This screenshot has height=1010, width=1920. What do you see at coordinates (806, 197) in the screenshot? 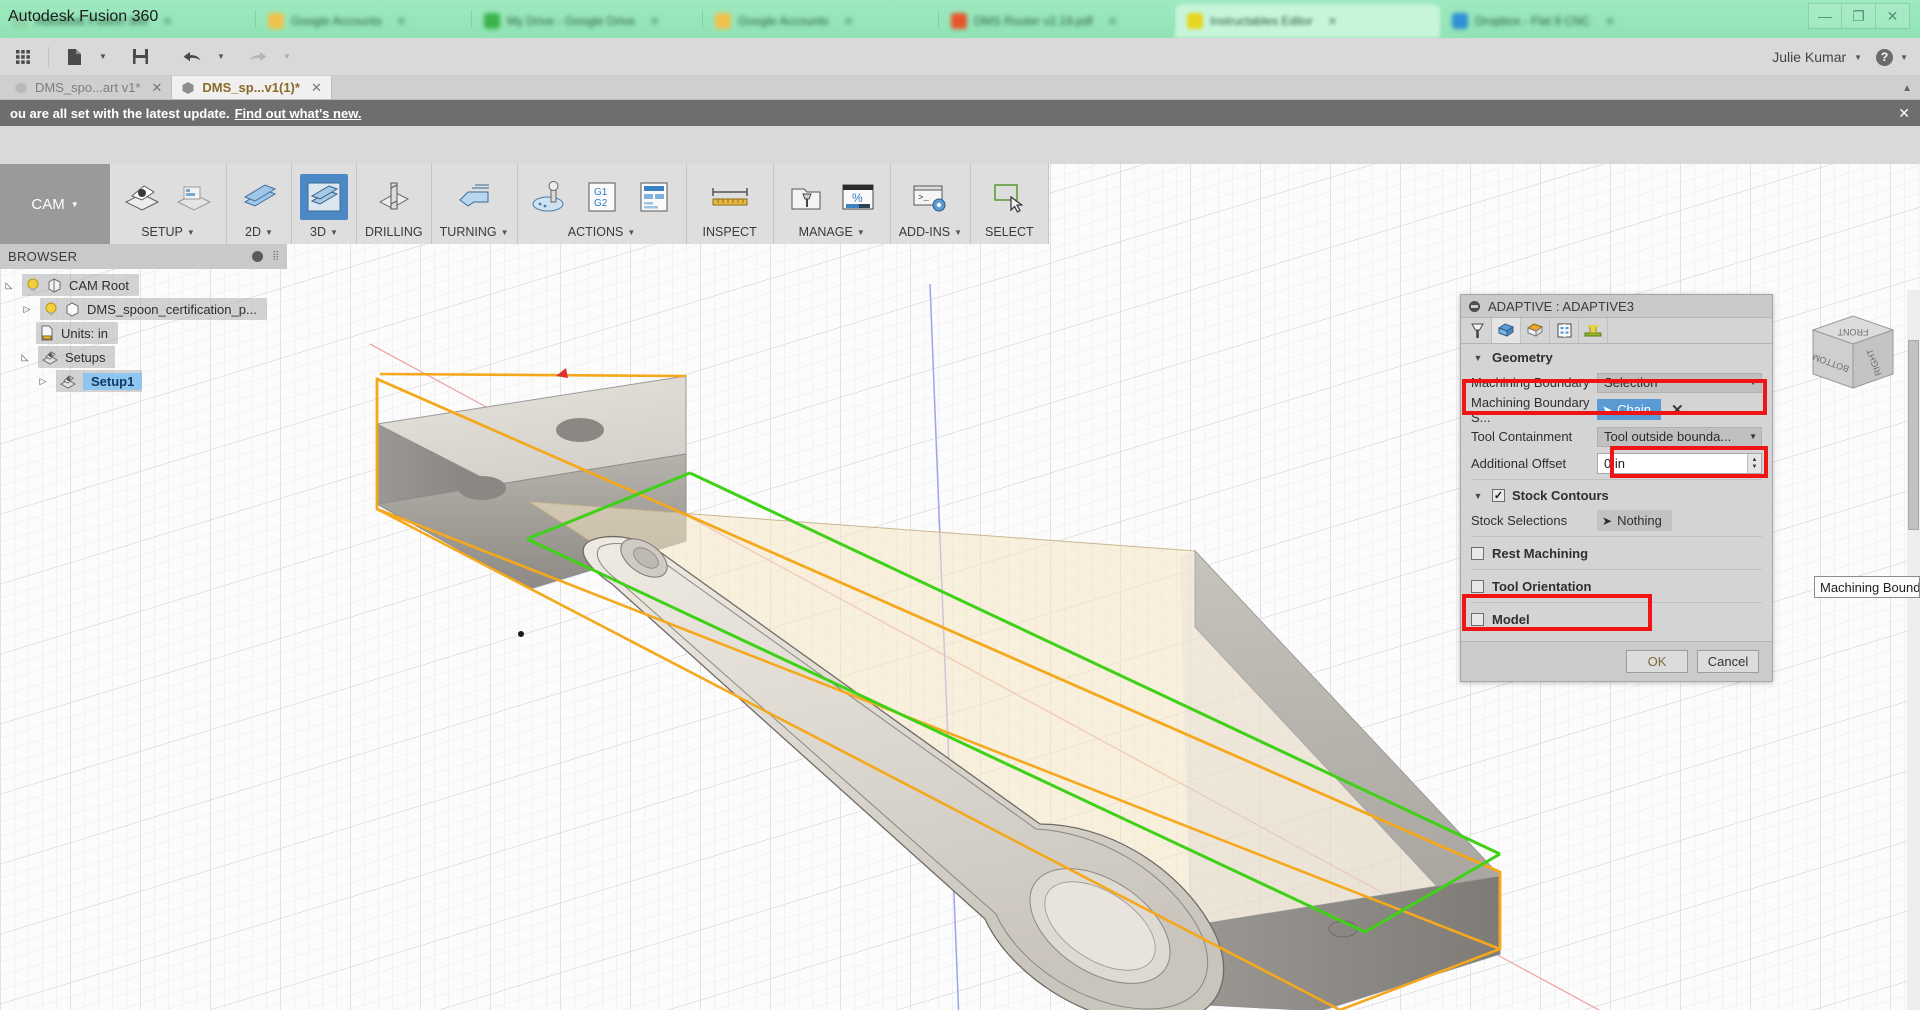
I see `tool-library-icon` at bounding box center [806, 197].